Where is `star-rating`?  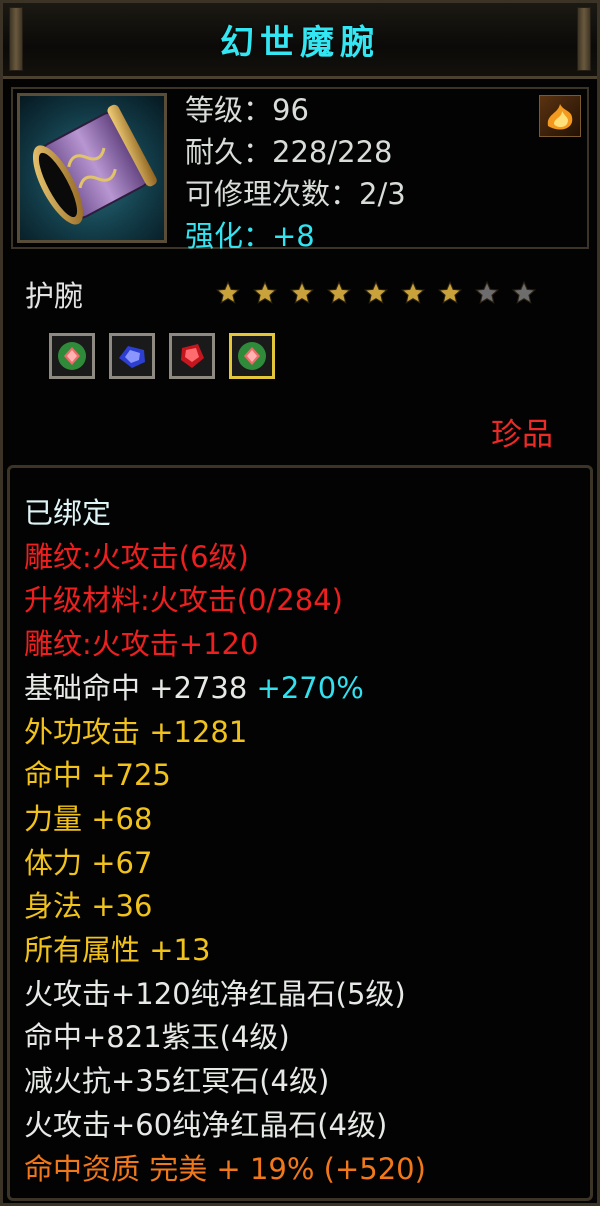 star-rating is located at coordinates (375, 293).